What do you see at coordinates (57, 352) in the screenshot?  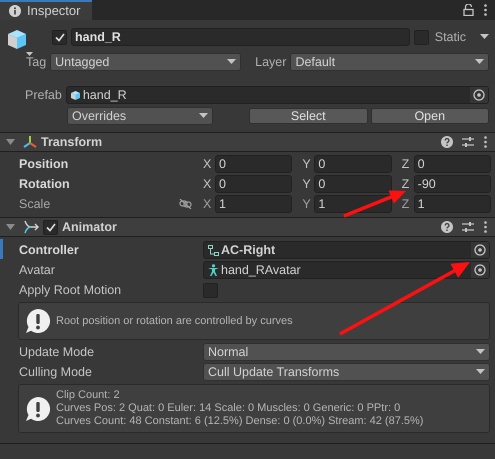 I see `property-label: Update Mode` at bounding box center [57, 352].